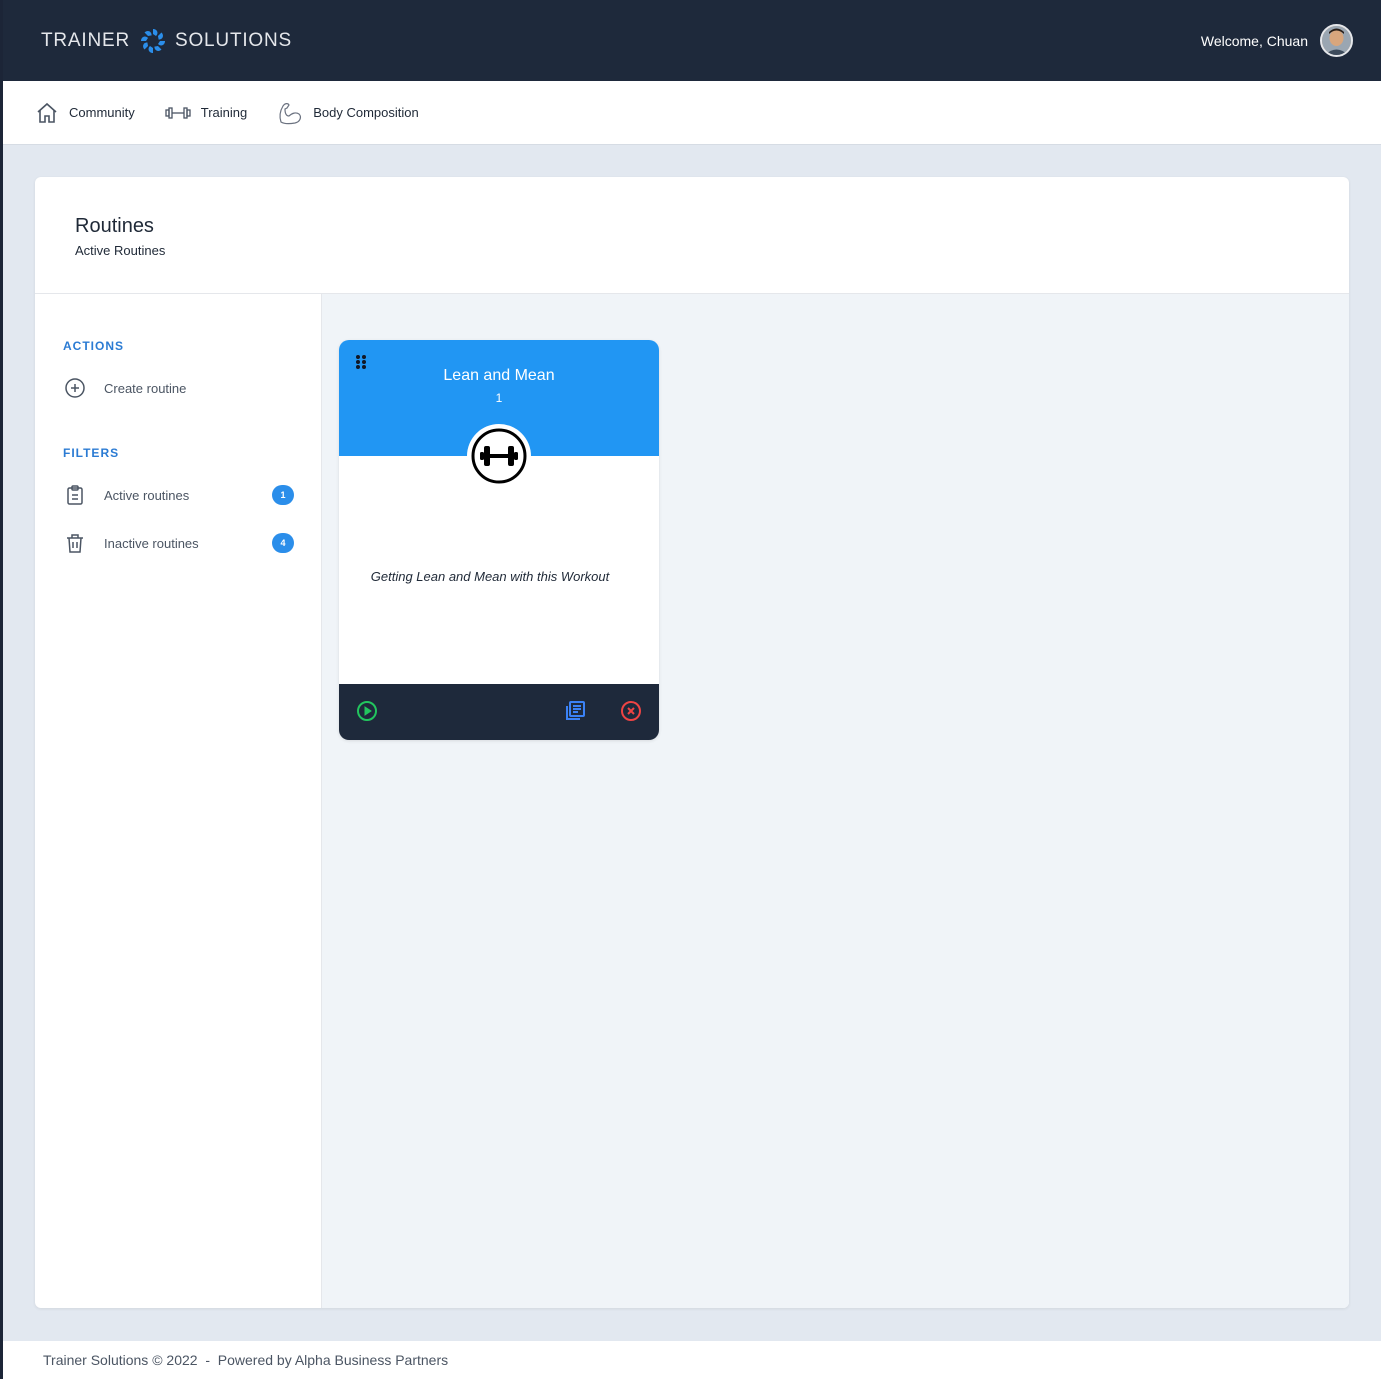 The height and width of the screenshot is (1379, 1381). I want to click on brand-text-right: SOLUTIONS, so click(233, 40).